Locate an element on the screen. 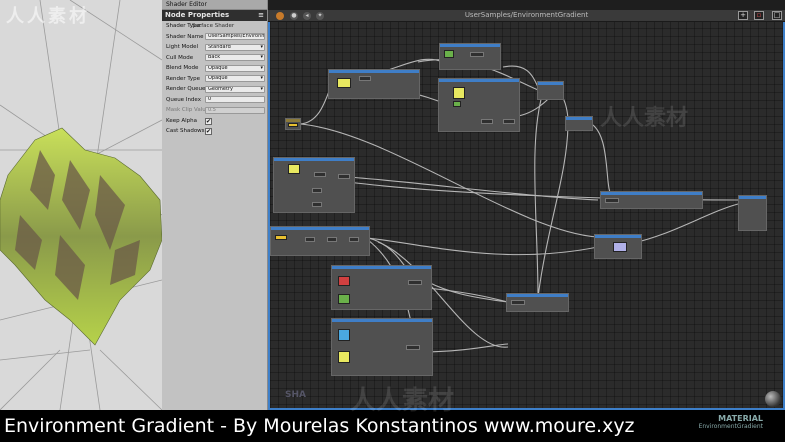  light-model-label: Light Model is located at coordinates (182, 47).